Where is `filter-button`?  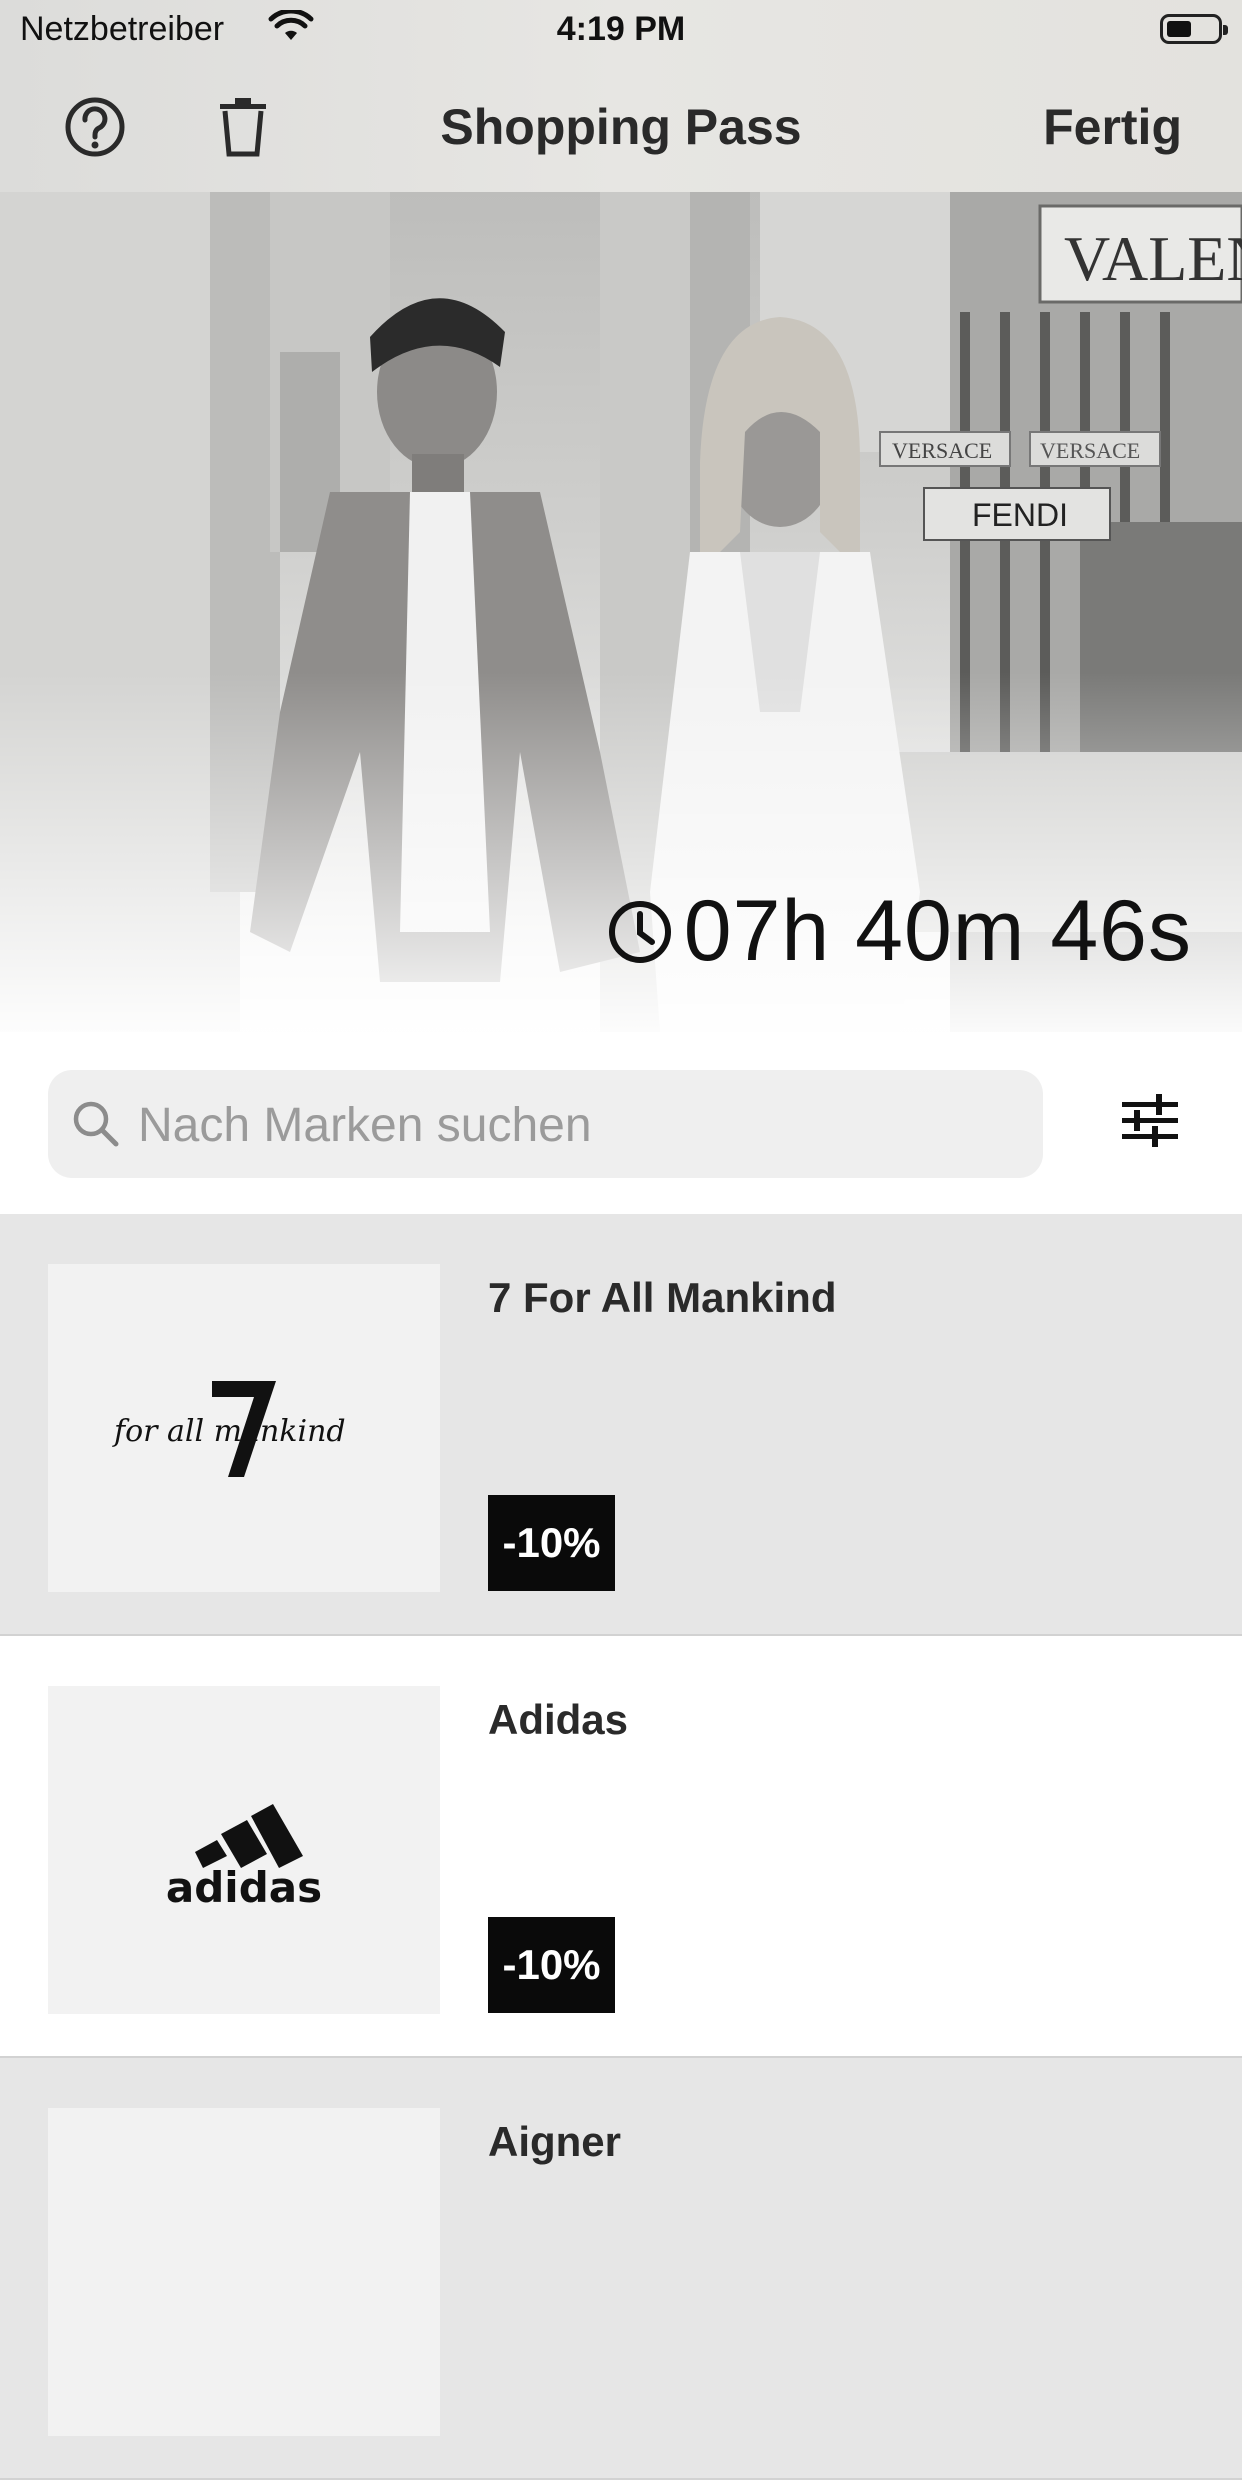 filter-button is located at coordinates (1155, 1125).